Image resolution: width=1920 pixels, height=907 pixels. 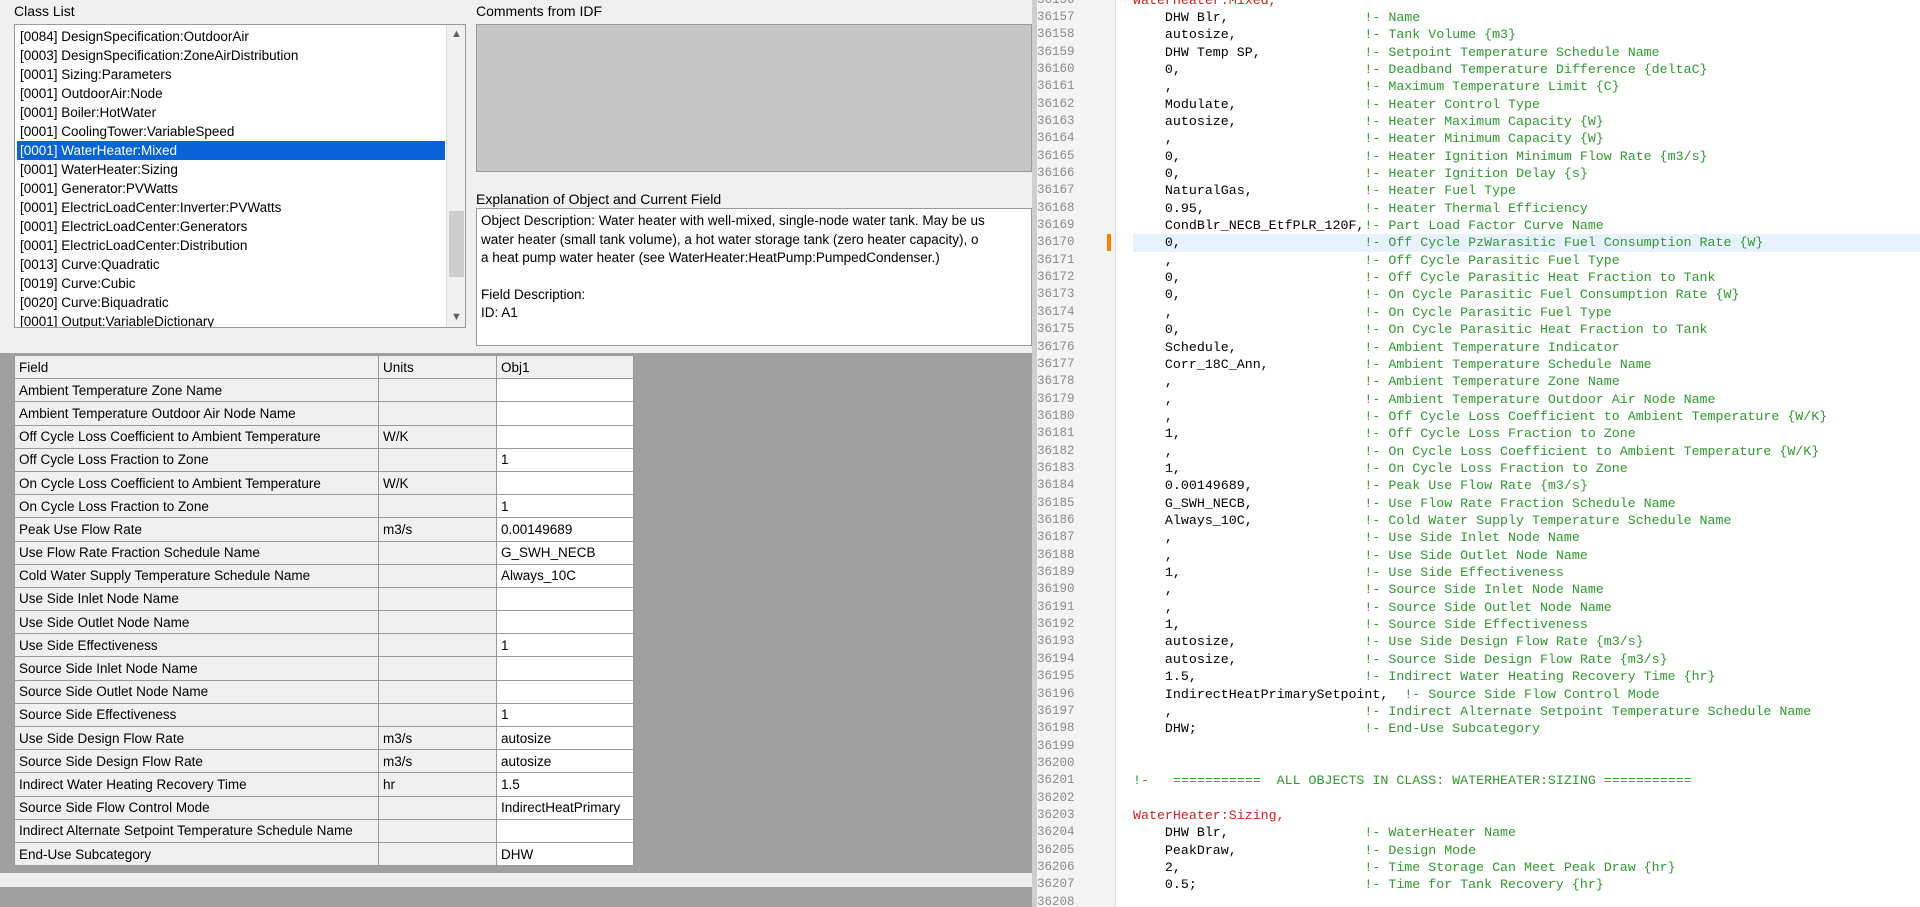 What do you see at coordinates (1526, 4) in the screenshot?
I see `code-line: WaterHeater:Mixed,` at bounding box center [1526, 4].